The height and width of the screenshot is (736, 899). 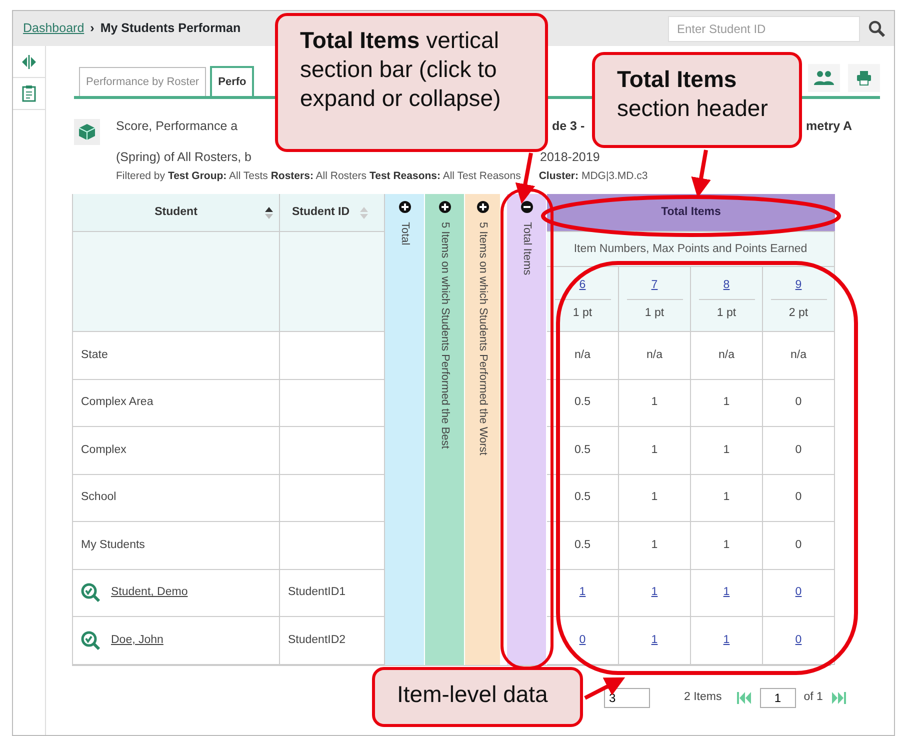 I want to click on item-number-link: 9, so click(x=798, y=285).